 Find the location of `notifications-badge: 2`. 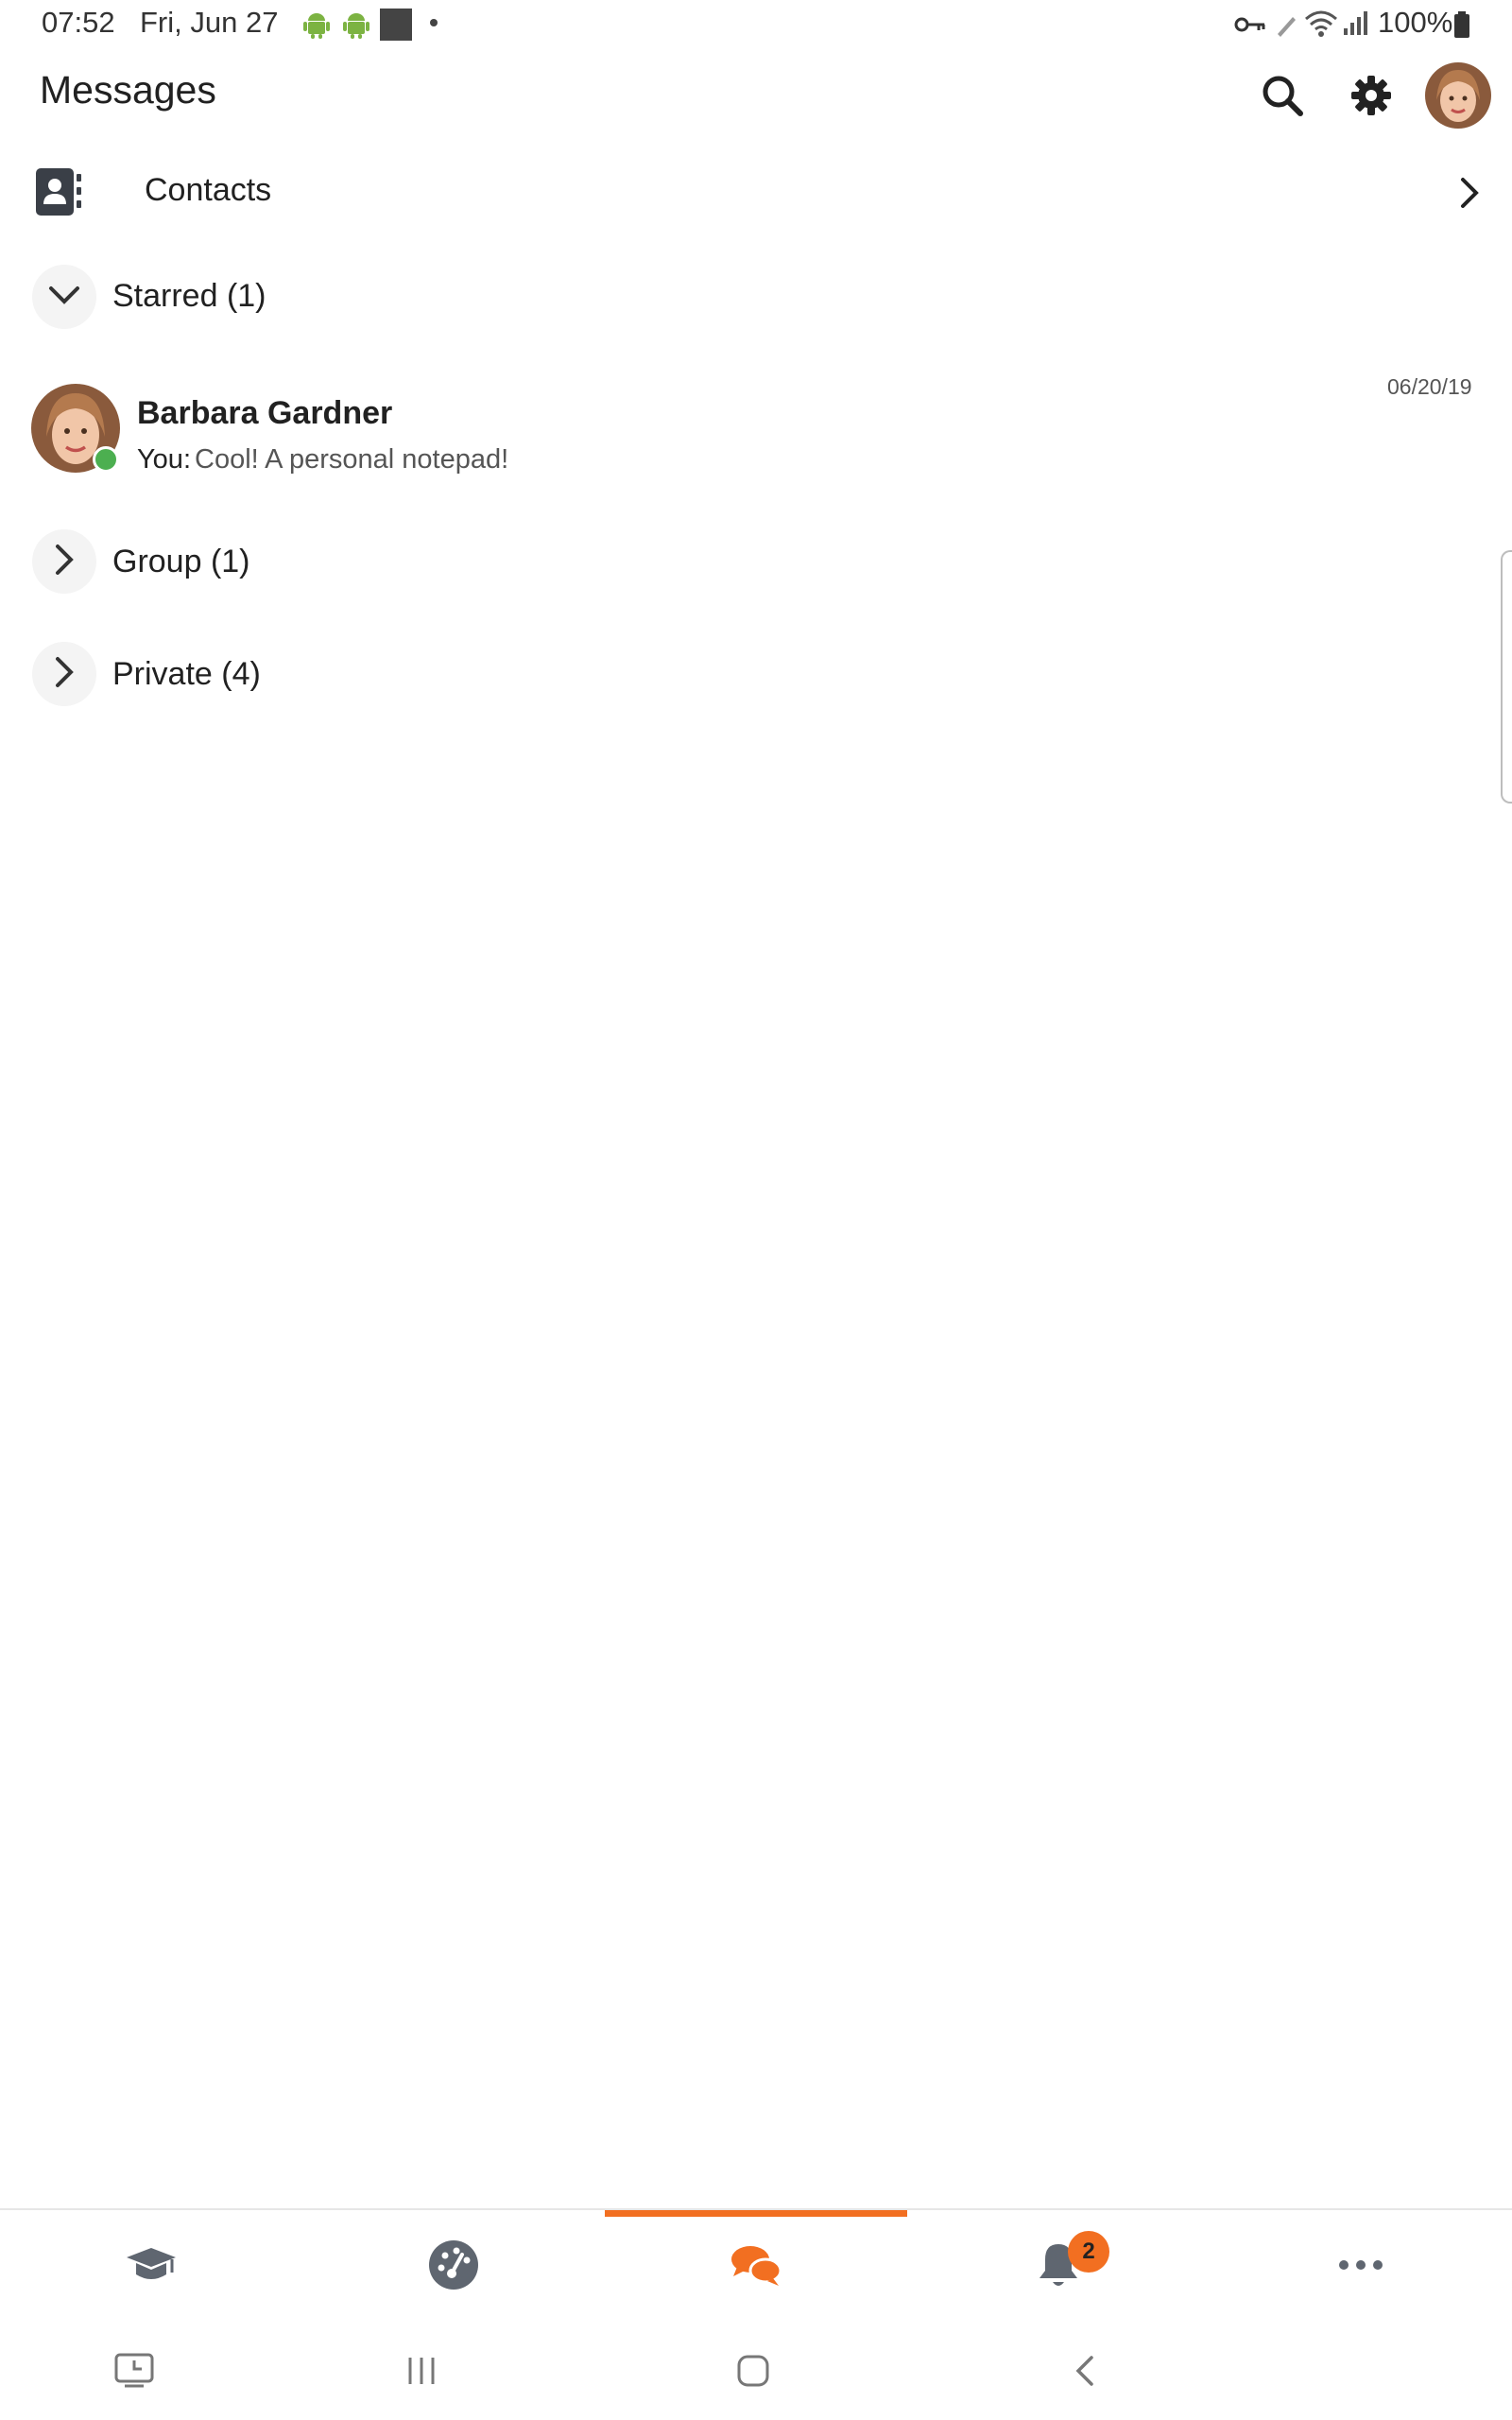

notifications-badge: 2 is located at coordinates (1088, 2252).